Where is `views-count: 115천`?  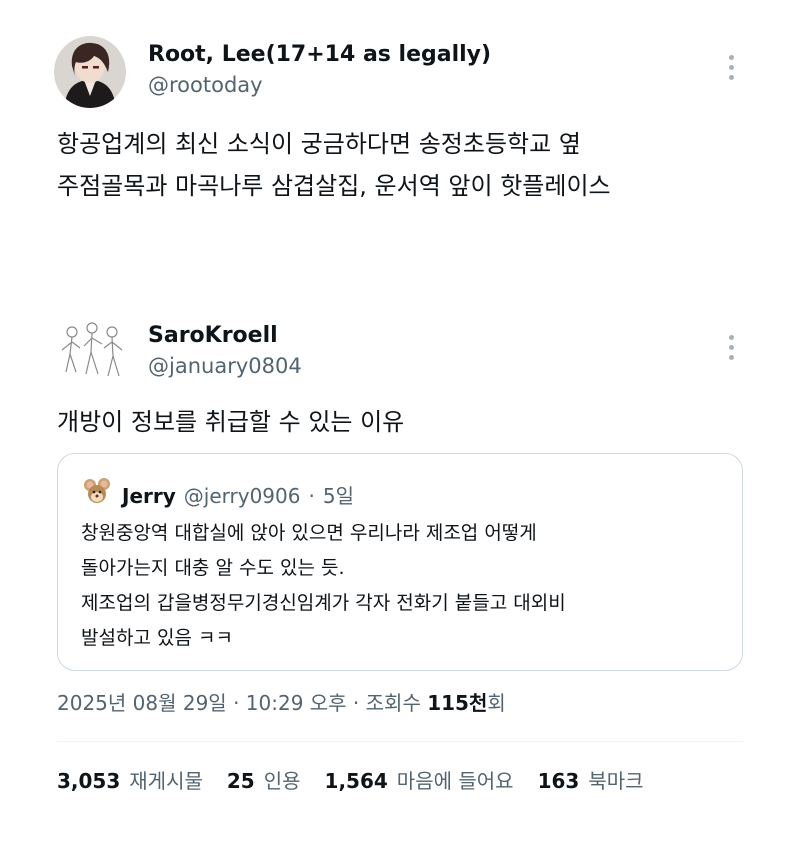 views-count: 115천 is located at coordinates (457, 703).